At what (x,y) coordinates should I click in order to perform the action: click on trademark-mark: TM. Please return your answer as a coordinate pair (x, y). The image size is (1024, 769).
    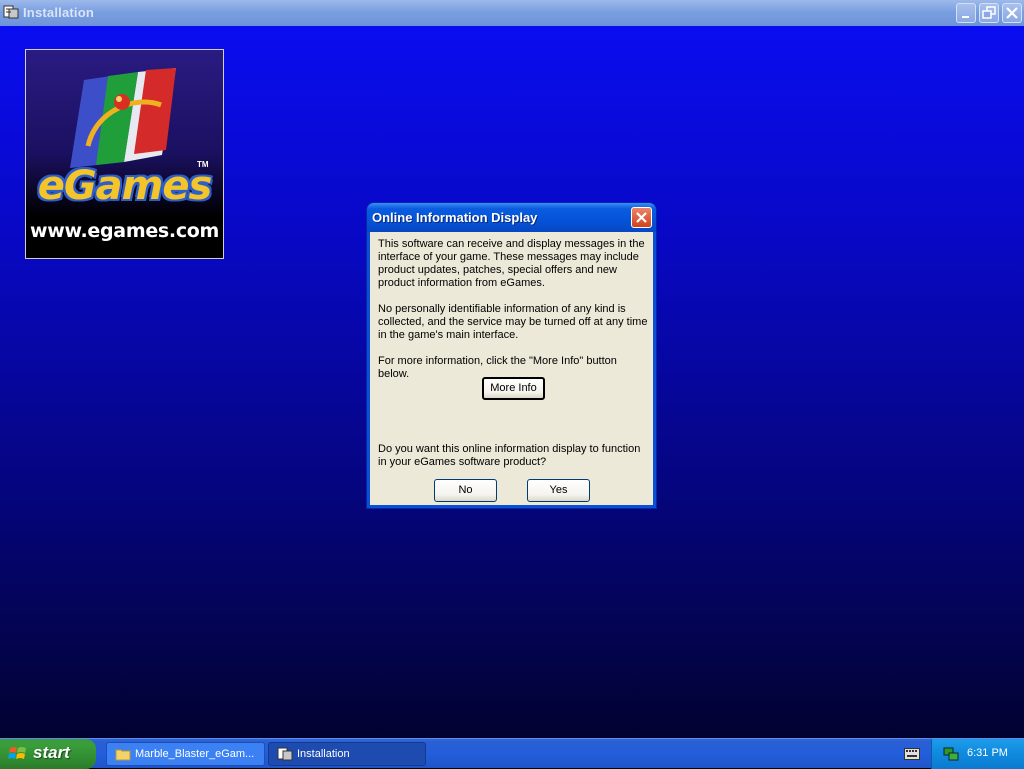
    Looking at the image, I should click on (203, 164).